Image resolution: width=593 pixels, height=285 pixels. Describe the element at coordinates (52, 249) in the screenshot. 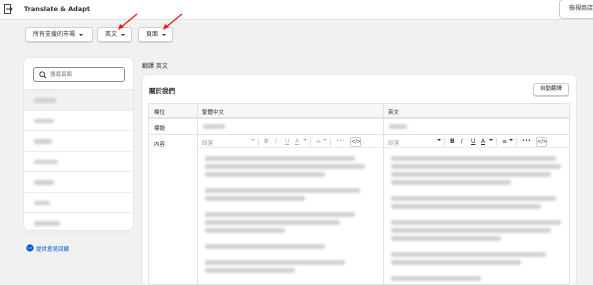

I see `feedback-link: 提供意見回饋` at that location.